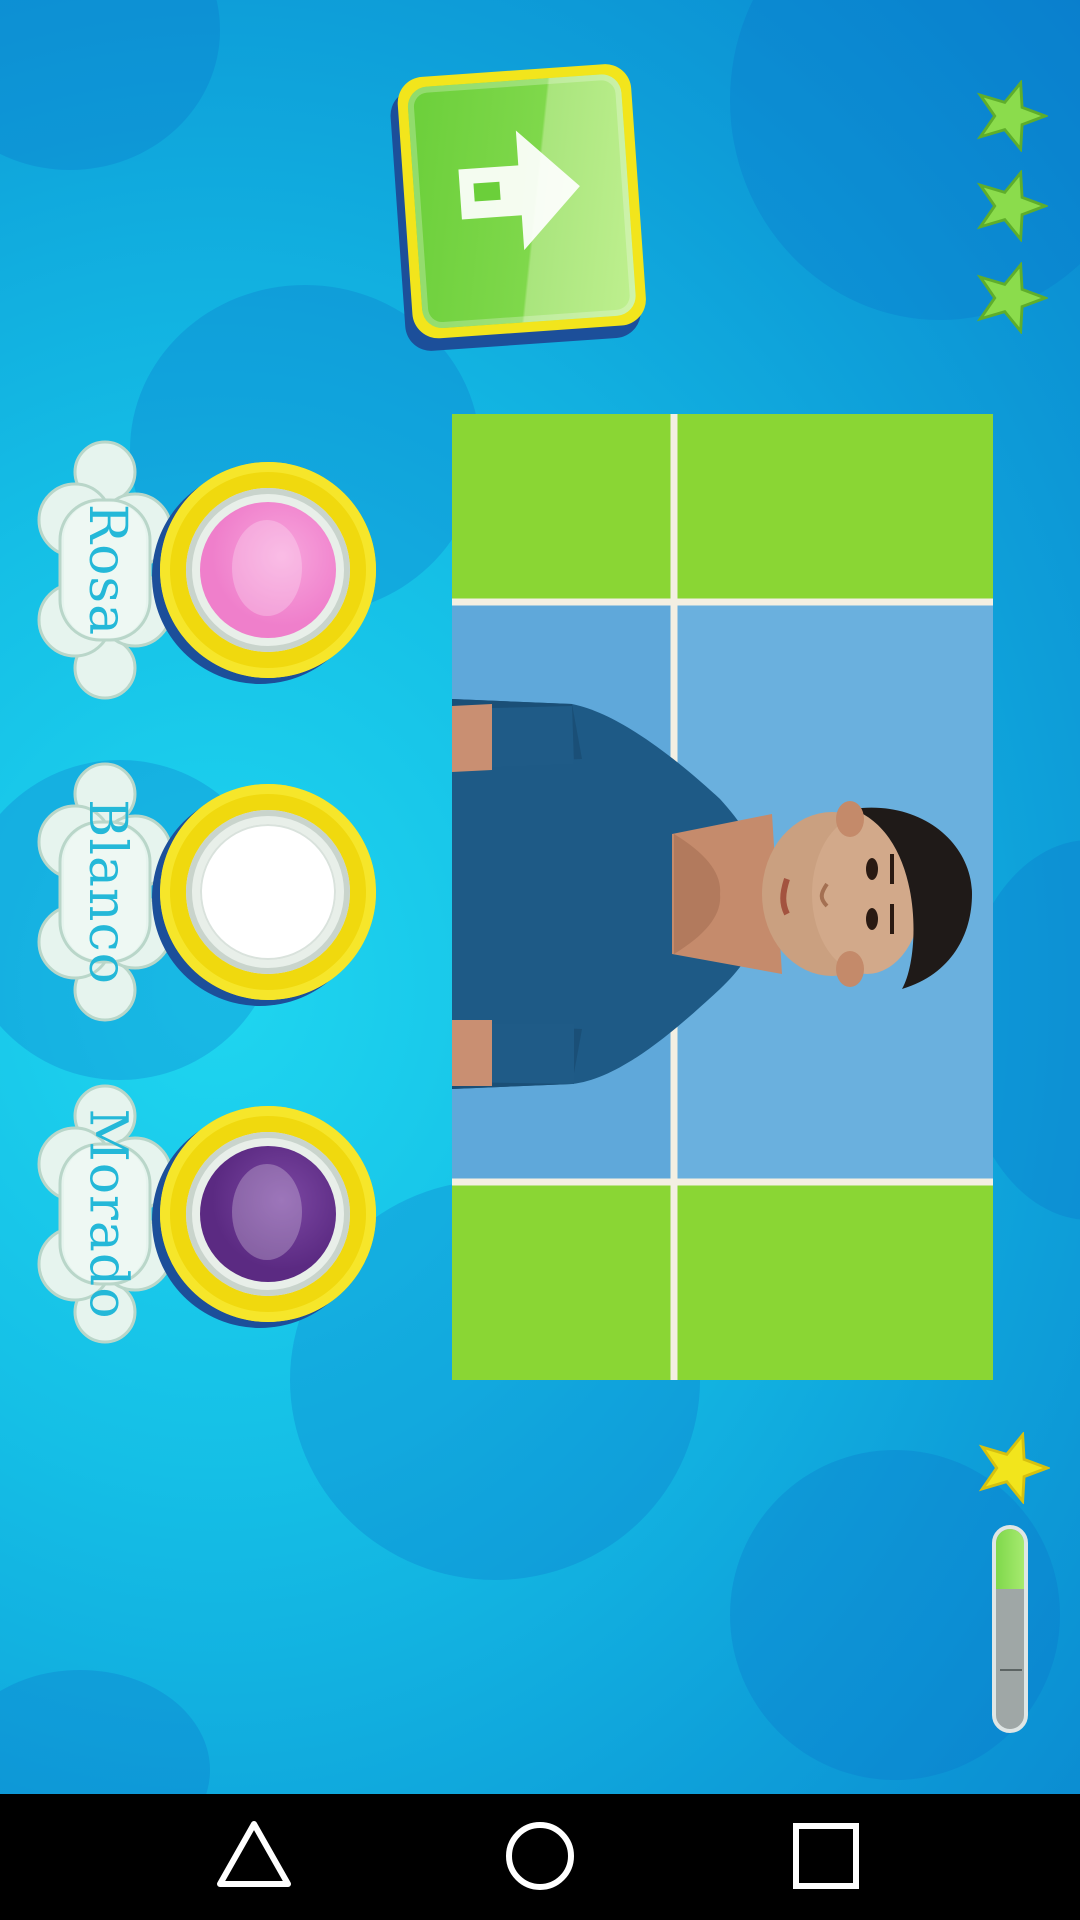  What do you see at coordinates (519, 190) in the screenshot?
I see `arrow-right-icon` at bounding box center [519, 190].